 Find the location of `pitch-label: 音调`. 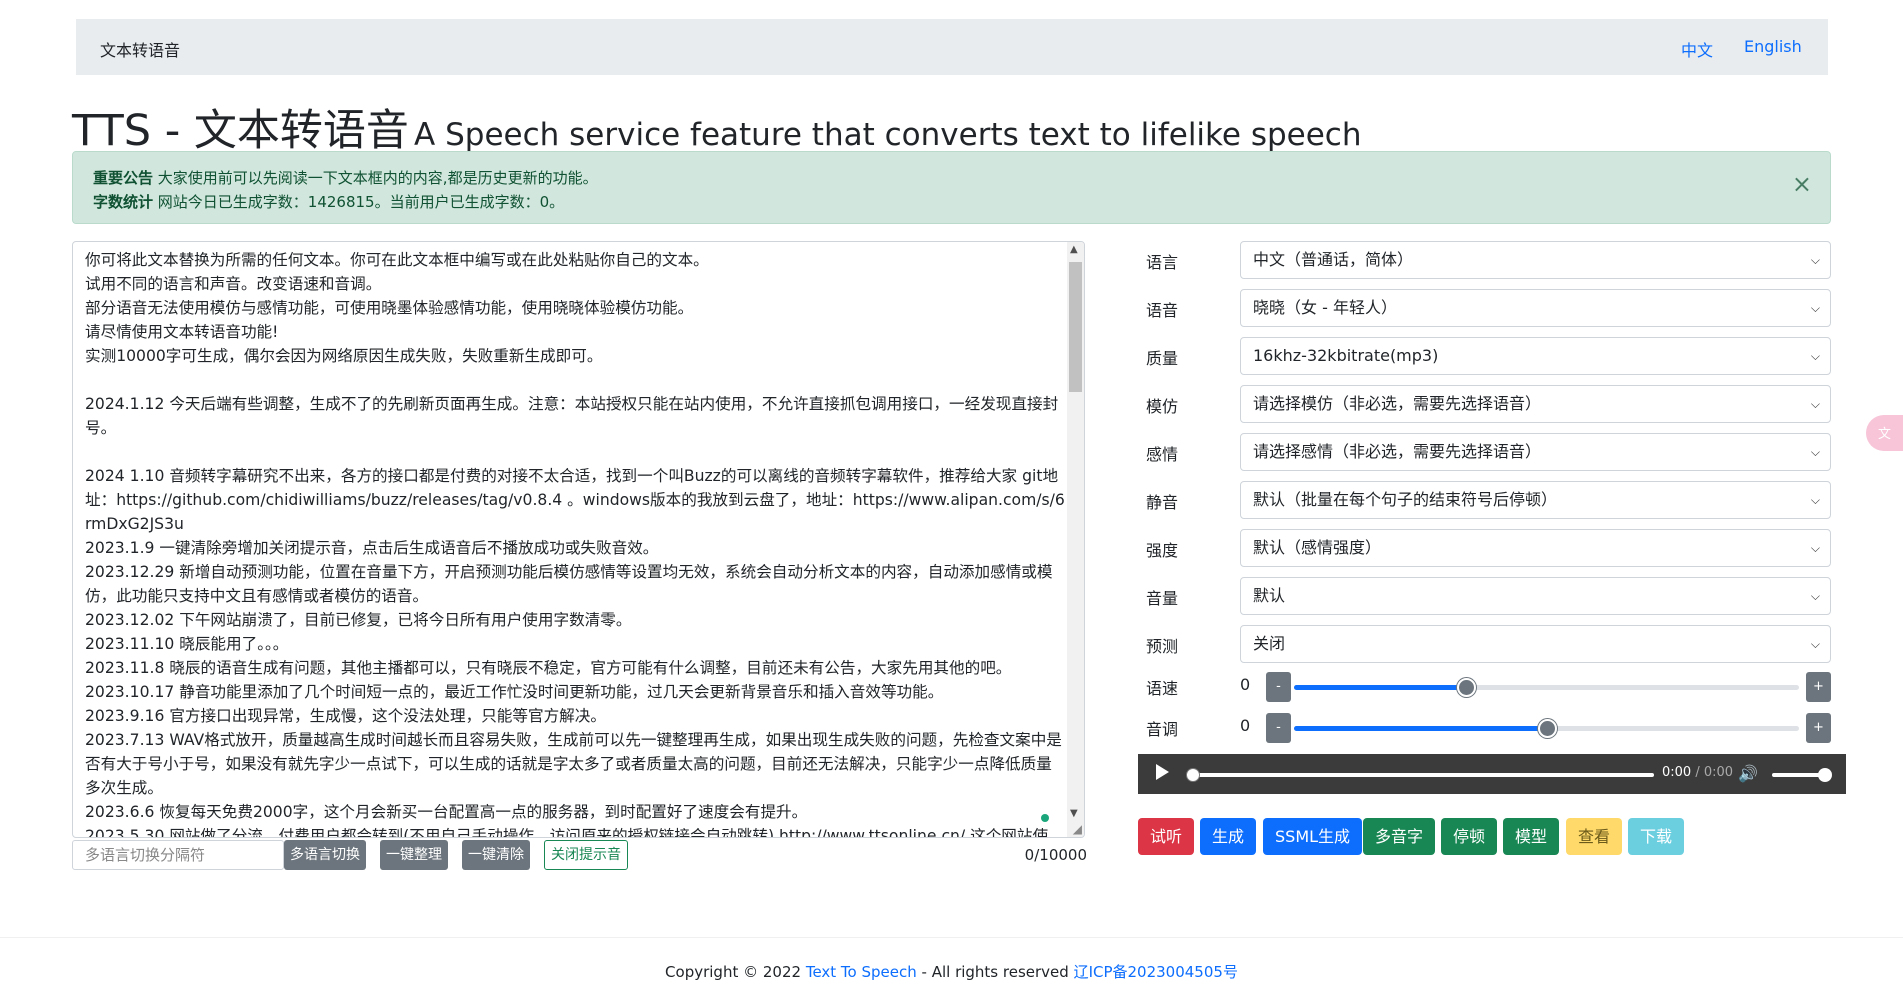

pitch-label: 音调 is located at coordinates (1162, 729).